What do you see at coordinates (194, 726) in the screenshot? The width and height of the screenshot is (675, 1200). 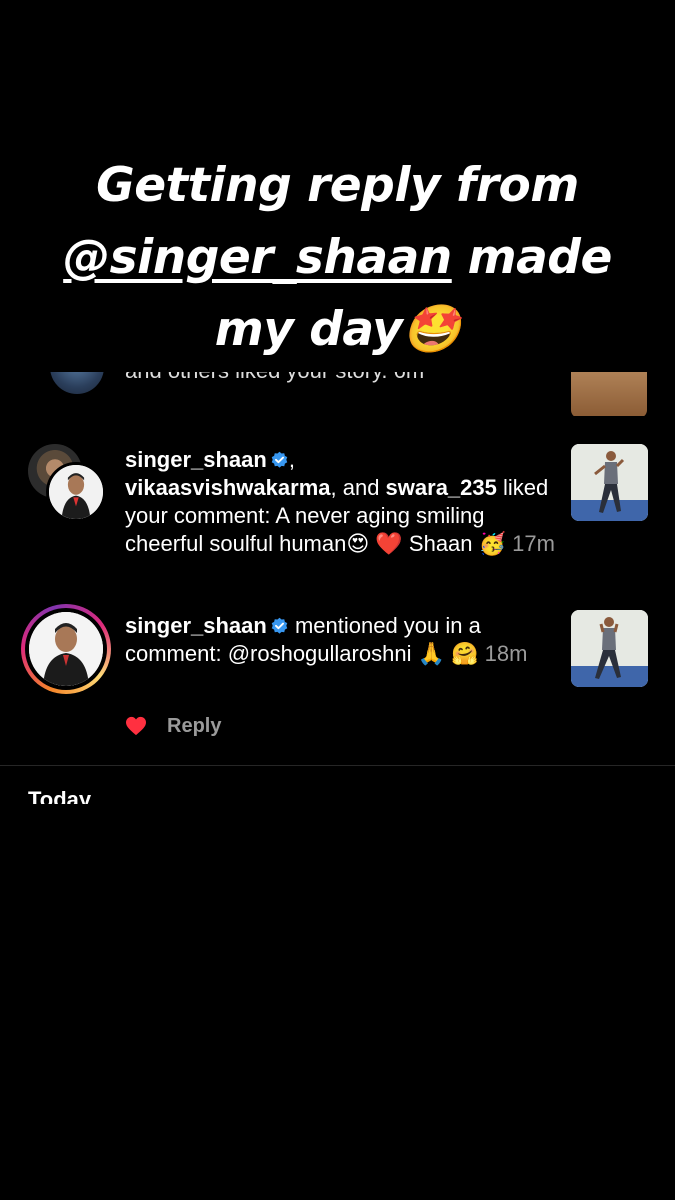 I see `reply-button: Reply` at bounding box center [194, 726].